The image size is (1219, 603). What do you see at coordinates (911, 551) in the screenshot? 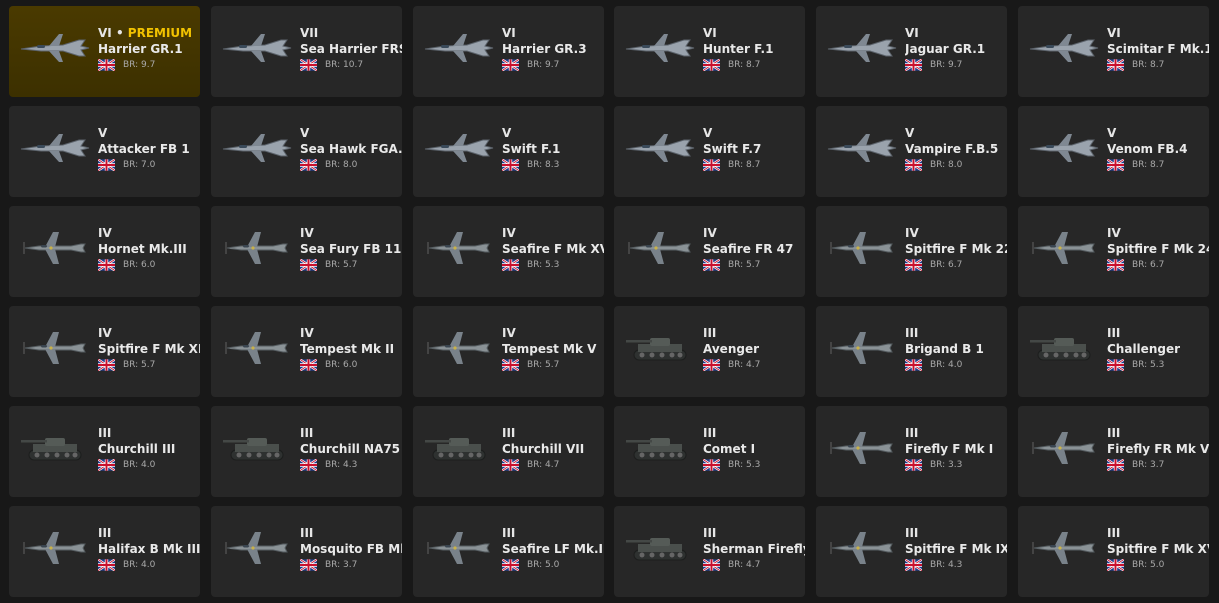
I see `vehicle-card: III Spitfire F Mk IX BR: 4.3` at bounding box center [911, 551].